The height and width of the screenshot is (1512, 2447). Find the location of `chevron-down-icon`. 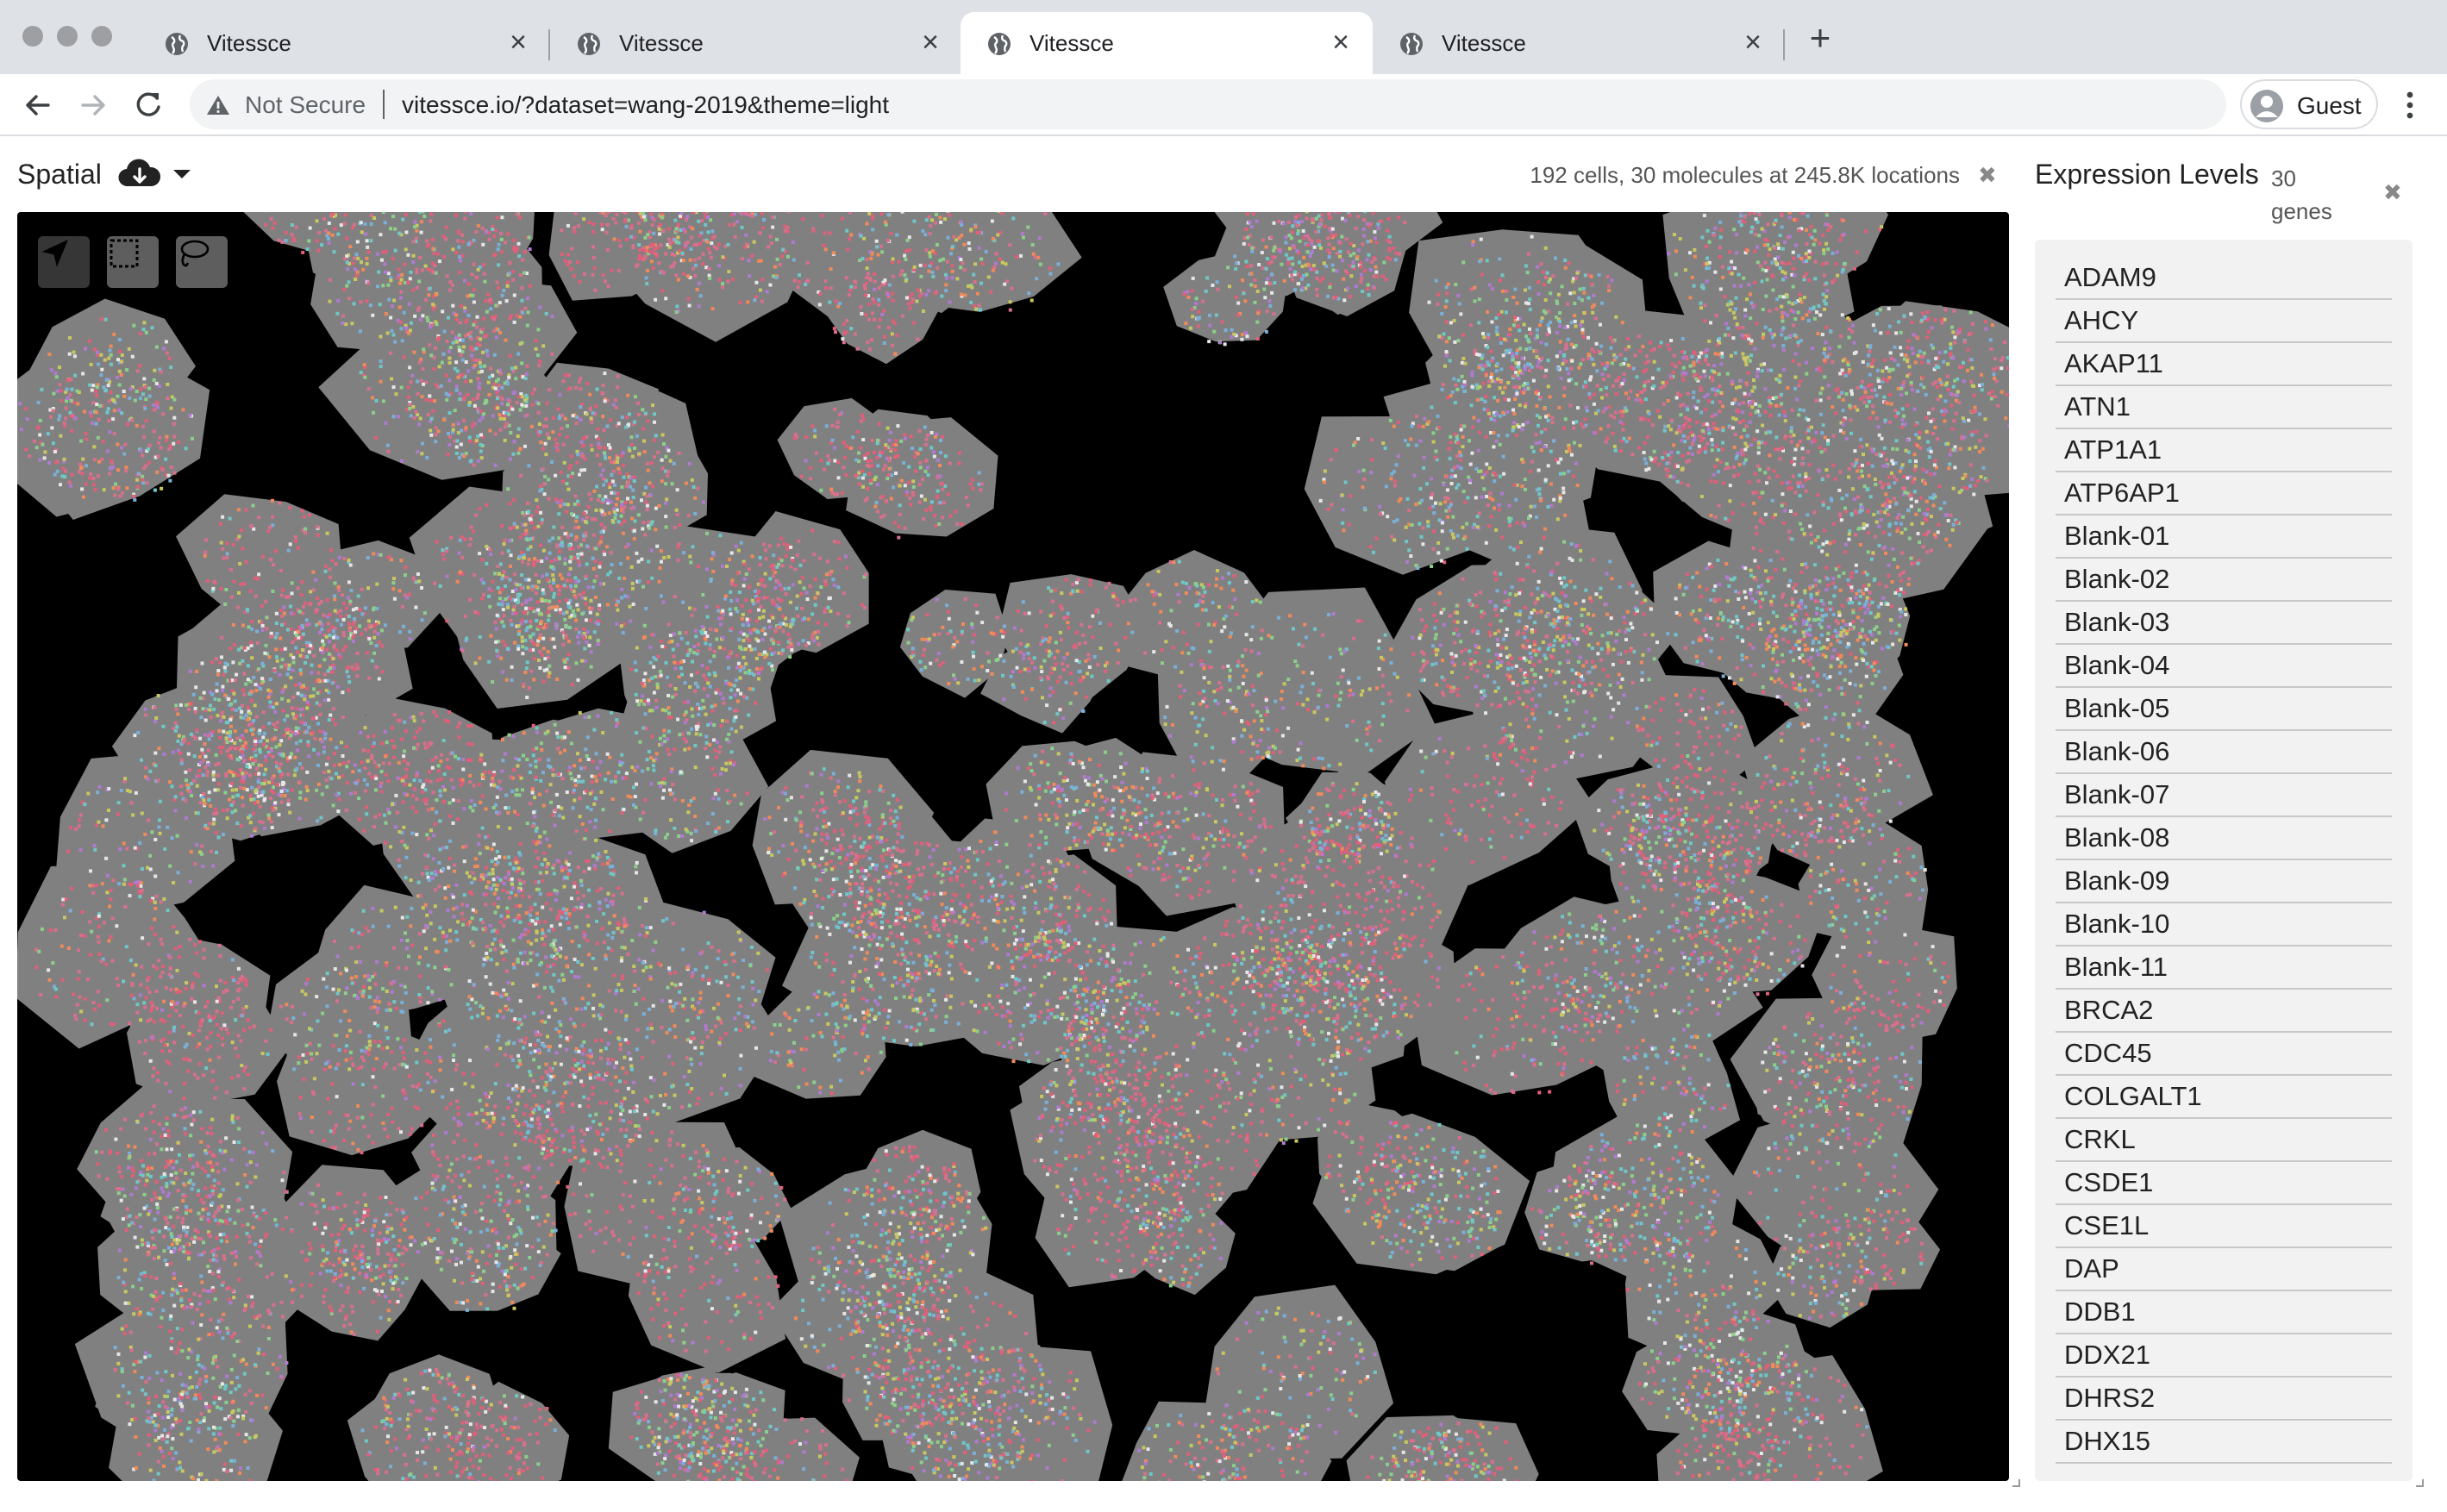

chevron-down-icon is located at coordinates (182, 174).